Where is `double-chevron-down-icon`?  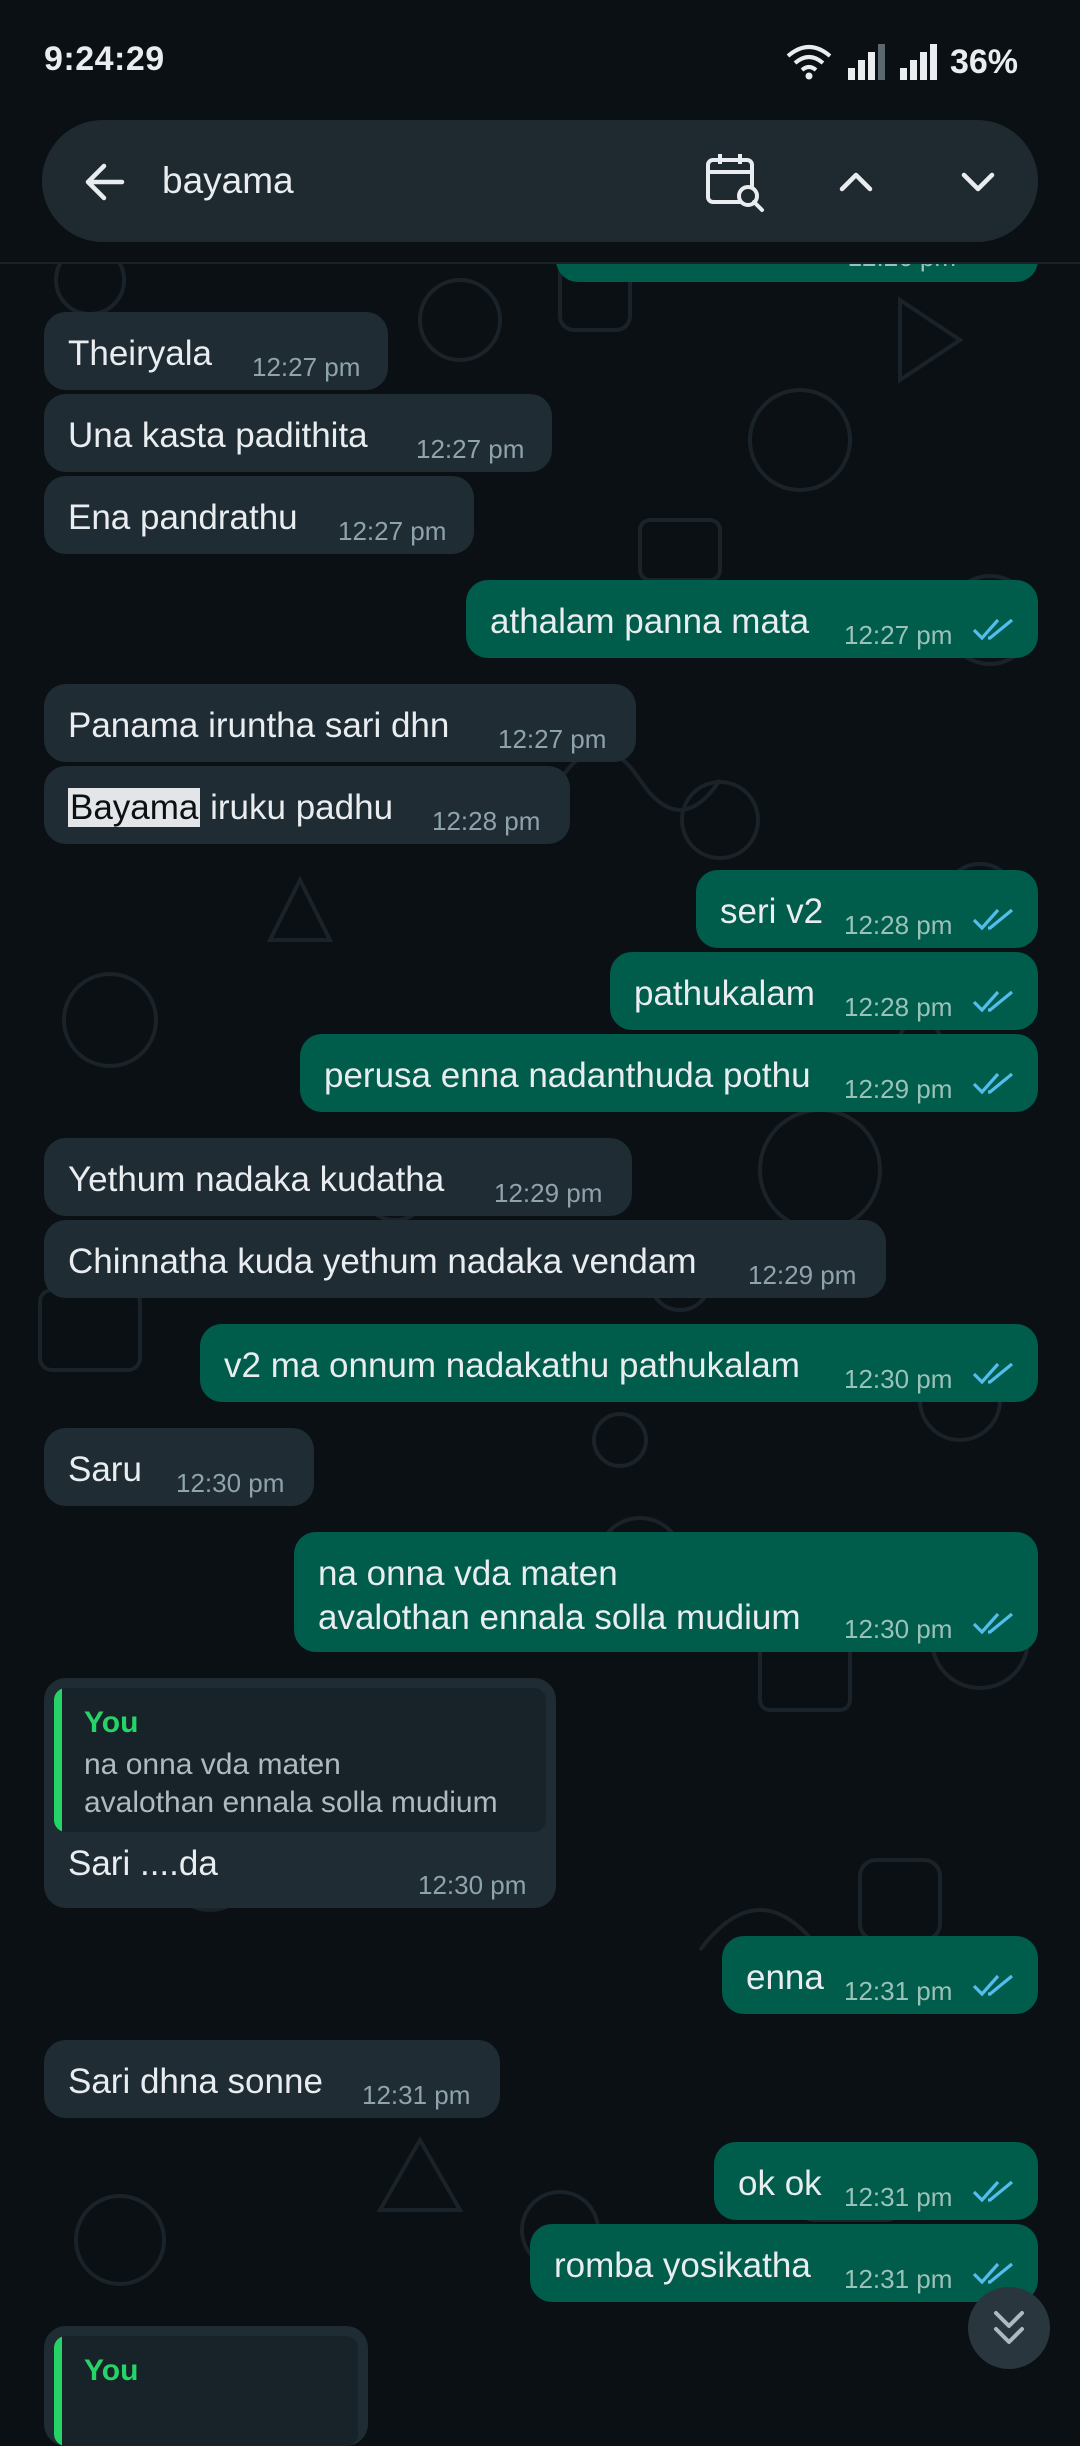
double-chevron-down-icon is located at coordinates (1009, 2327).